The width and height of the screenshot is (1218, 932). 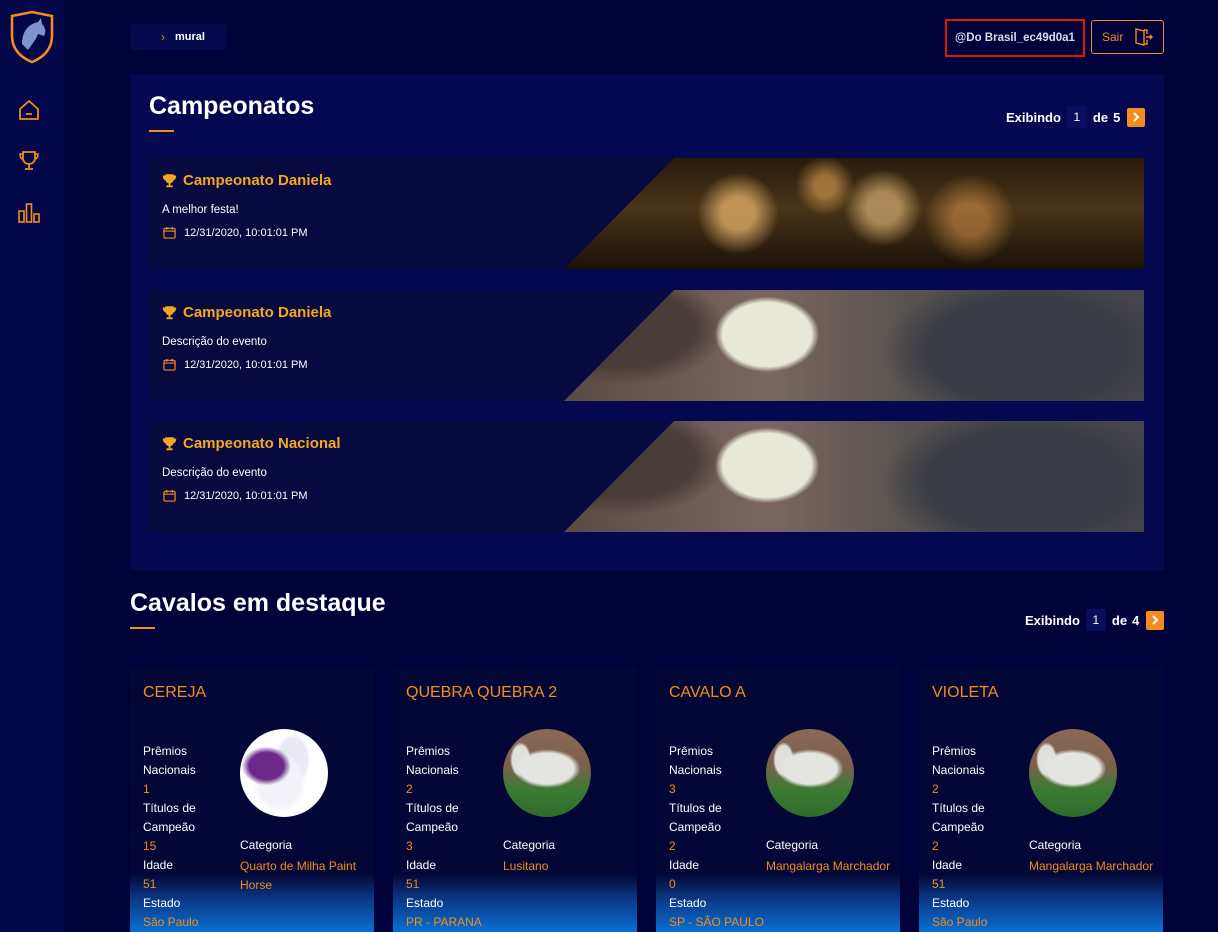 I want to click on horses-title: Cavalos em destaque, so click(x=258, y=603).